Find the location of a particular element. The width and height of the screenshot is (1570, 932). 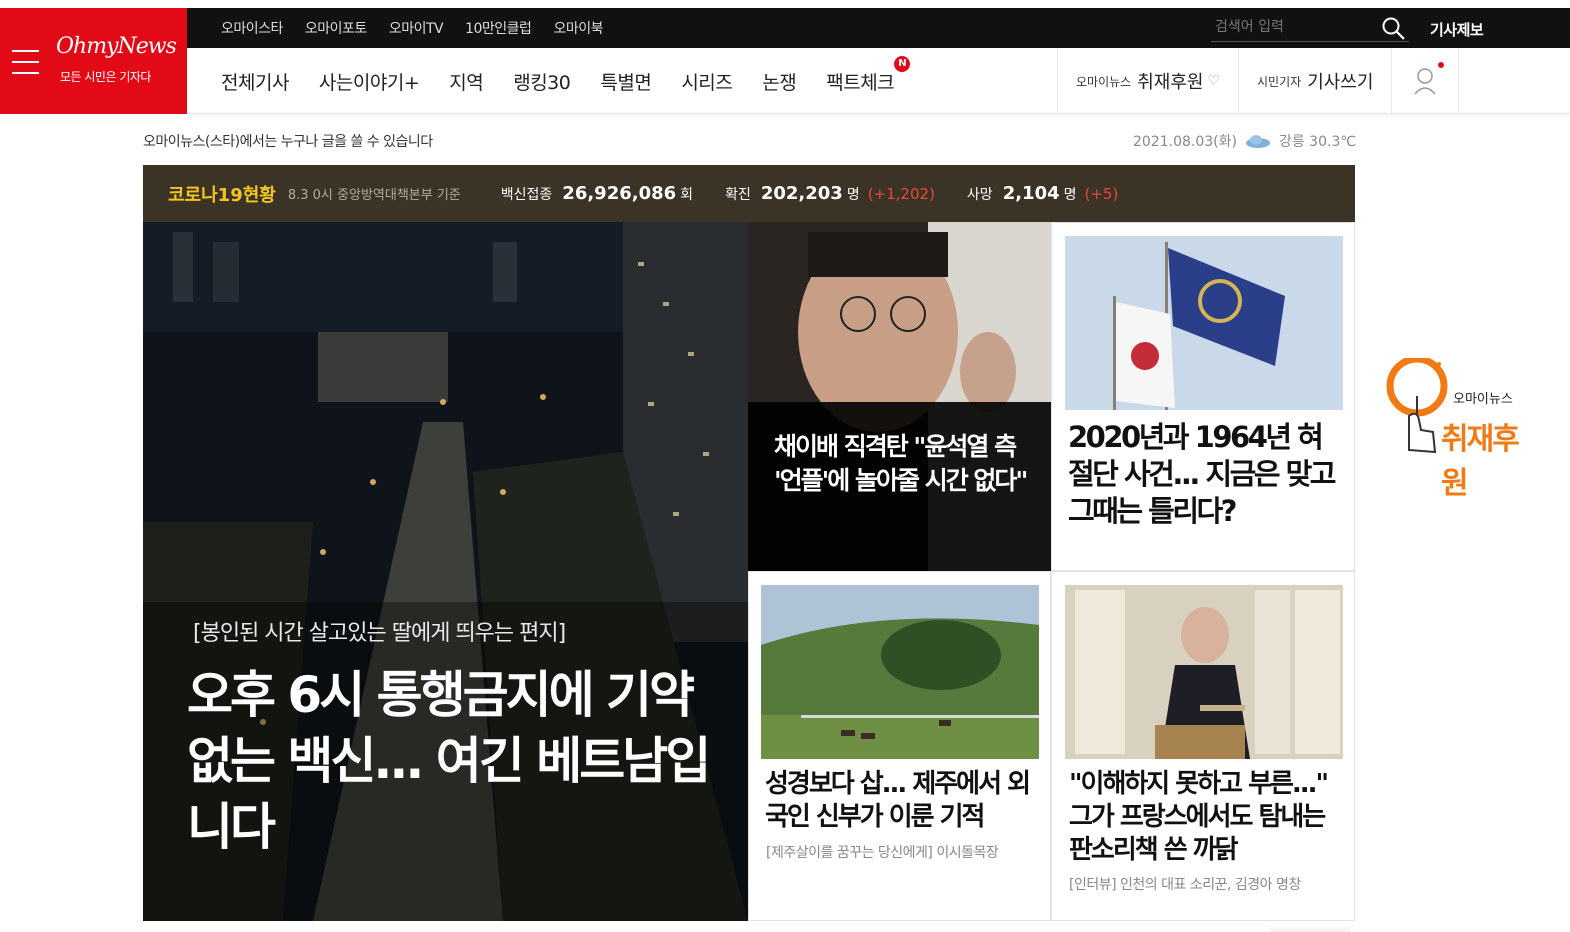

article-card: 채이배 직격탄 "윤석열 측 '언플'에 놀아줄 시간 없다" is located at coordinates (899, 396).